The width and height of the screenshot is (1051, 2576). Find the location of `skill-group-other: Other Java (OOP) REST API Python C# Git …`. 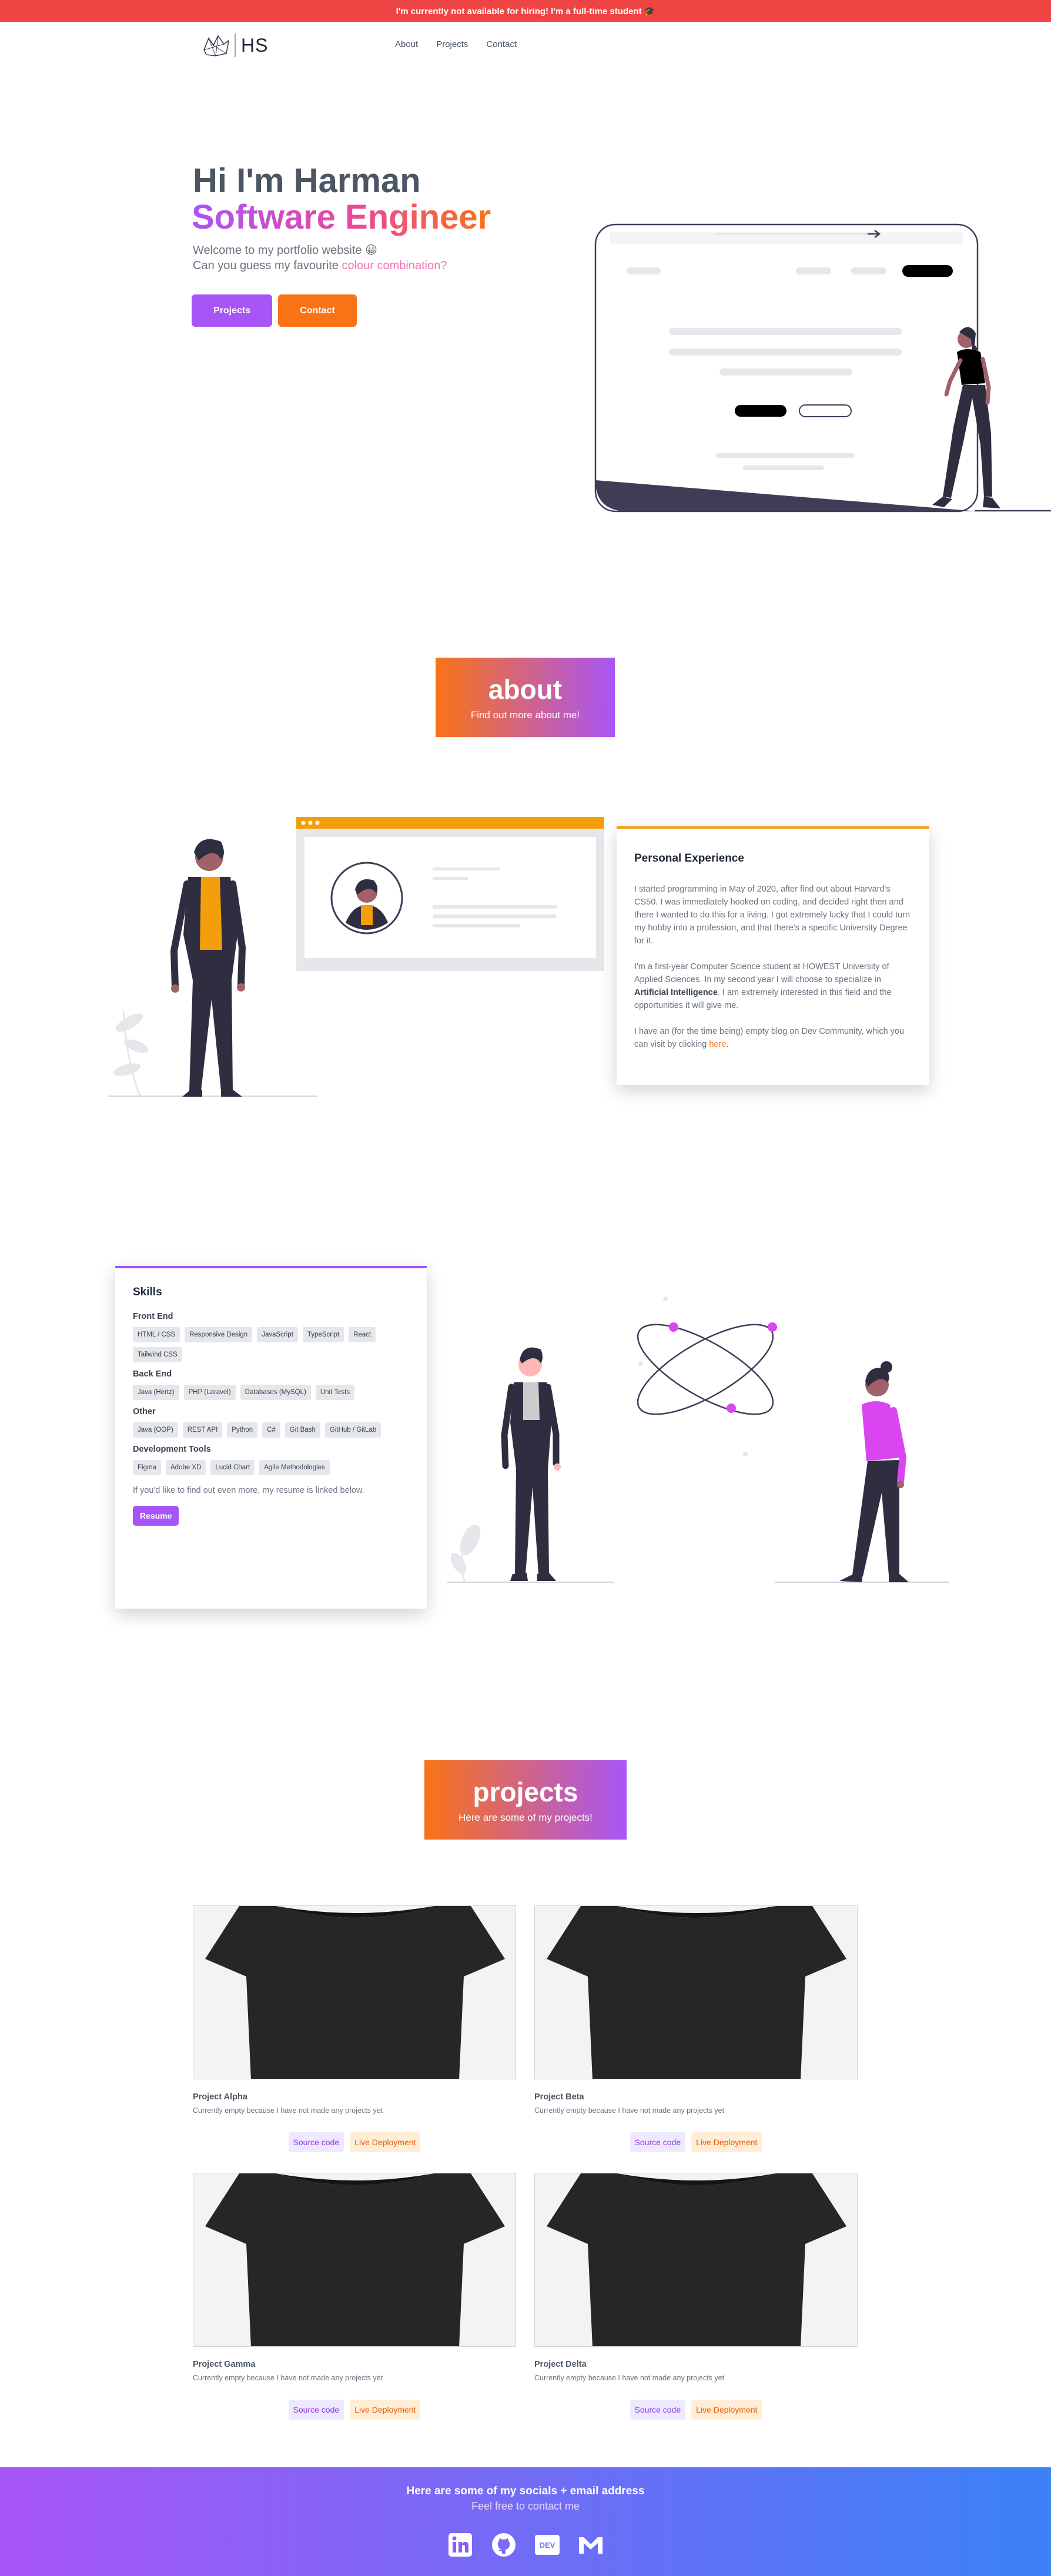

skill-group-other: Other Java (OOP) REST API Python C# Git … is located at coordinates (271, 1422).